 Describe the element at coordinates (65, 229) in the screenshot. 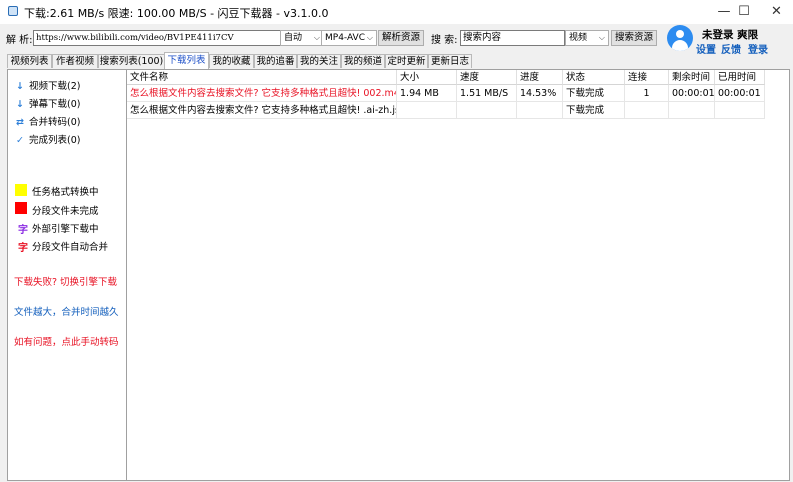

I see `legend-external-engine: 外部引擎下载中` at that location.